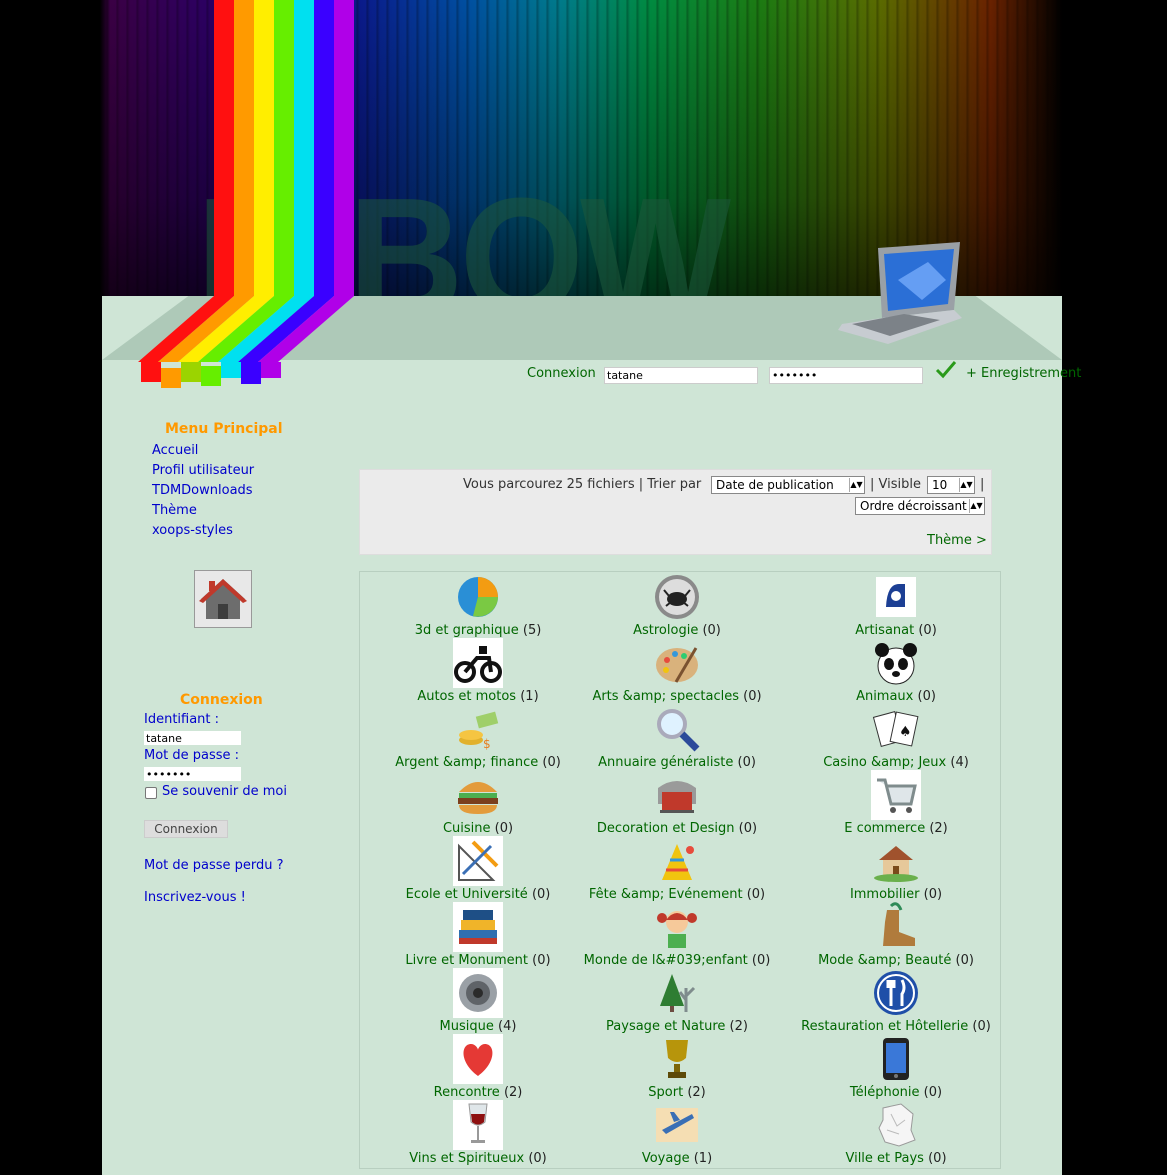  I want to click on category-name: Monde de l&#039;enfant, so click(666, 960).